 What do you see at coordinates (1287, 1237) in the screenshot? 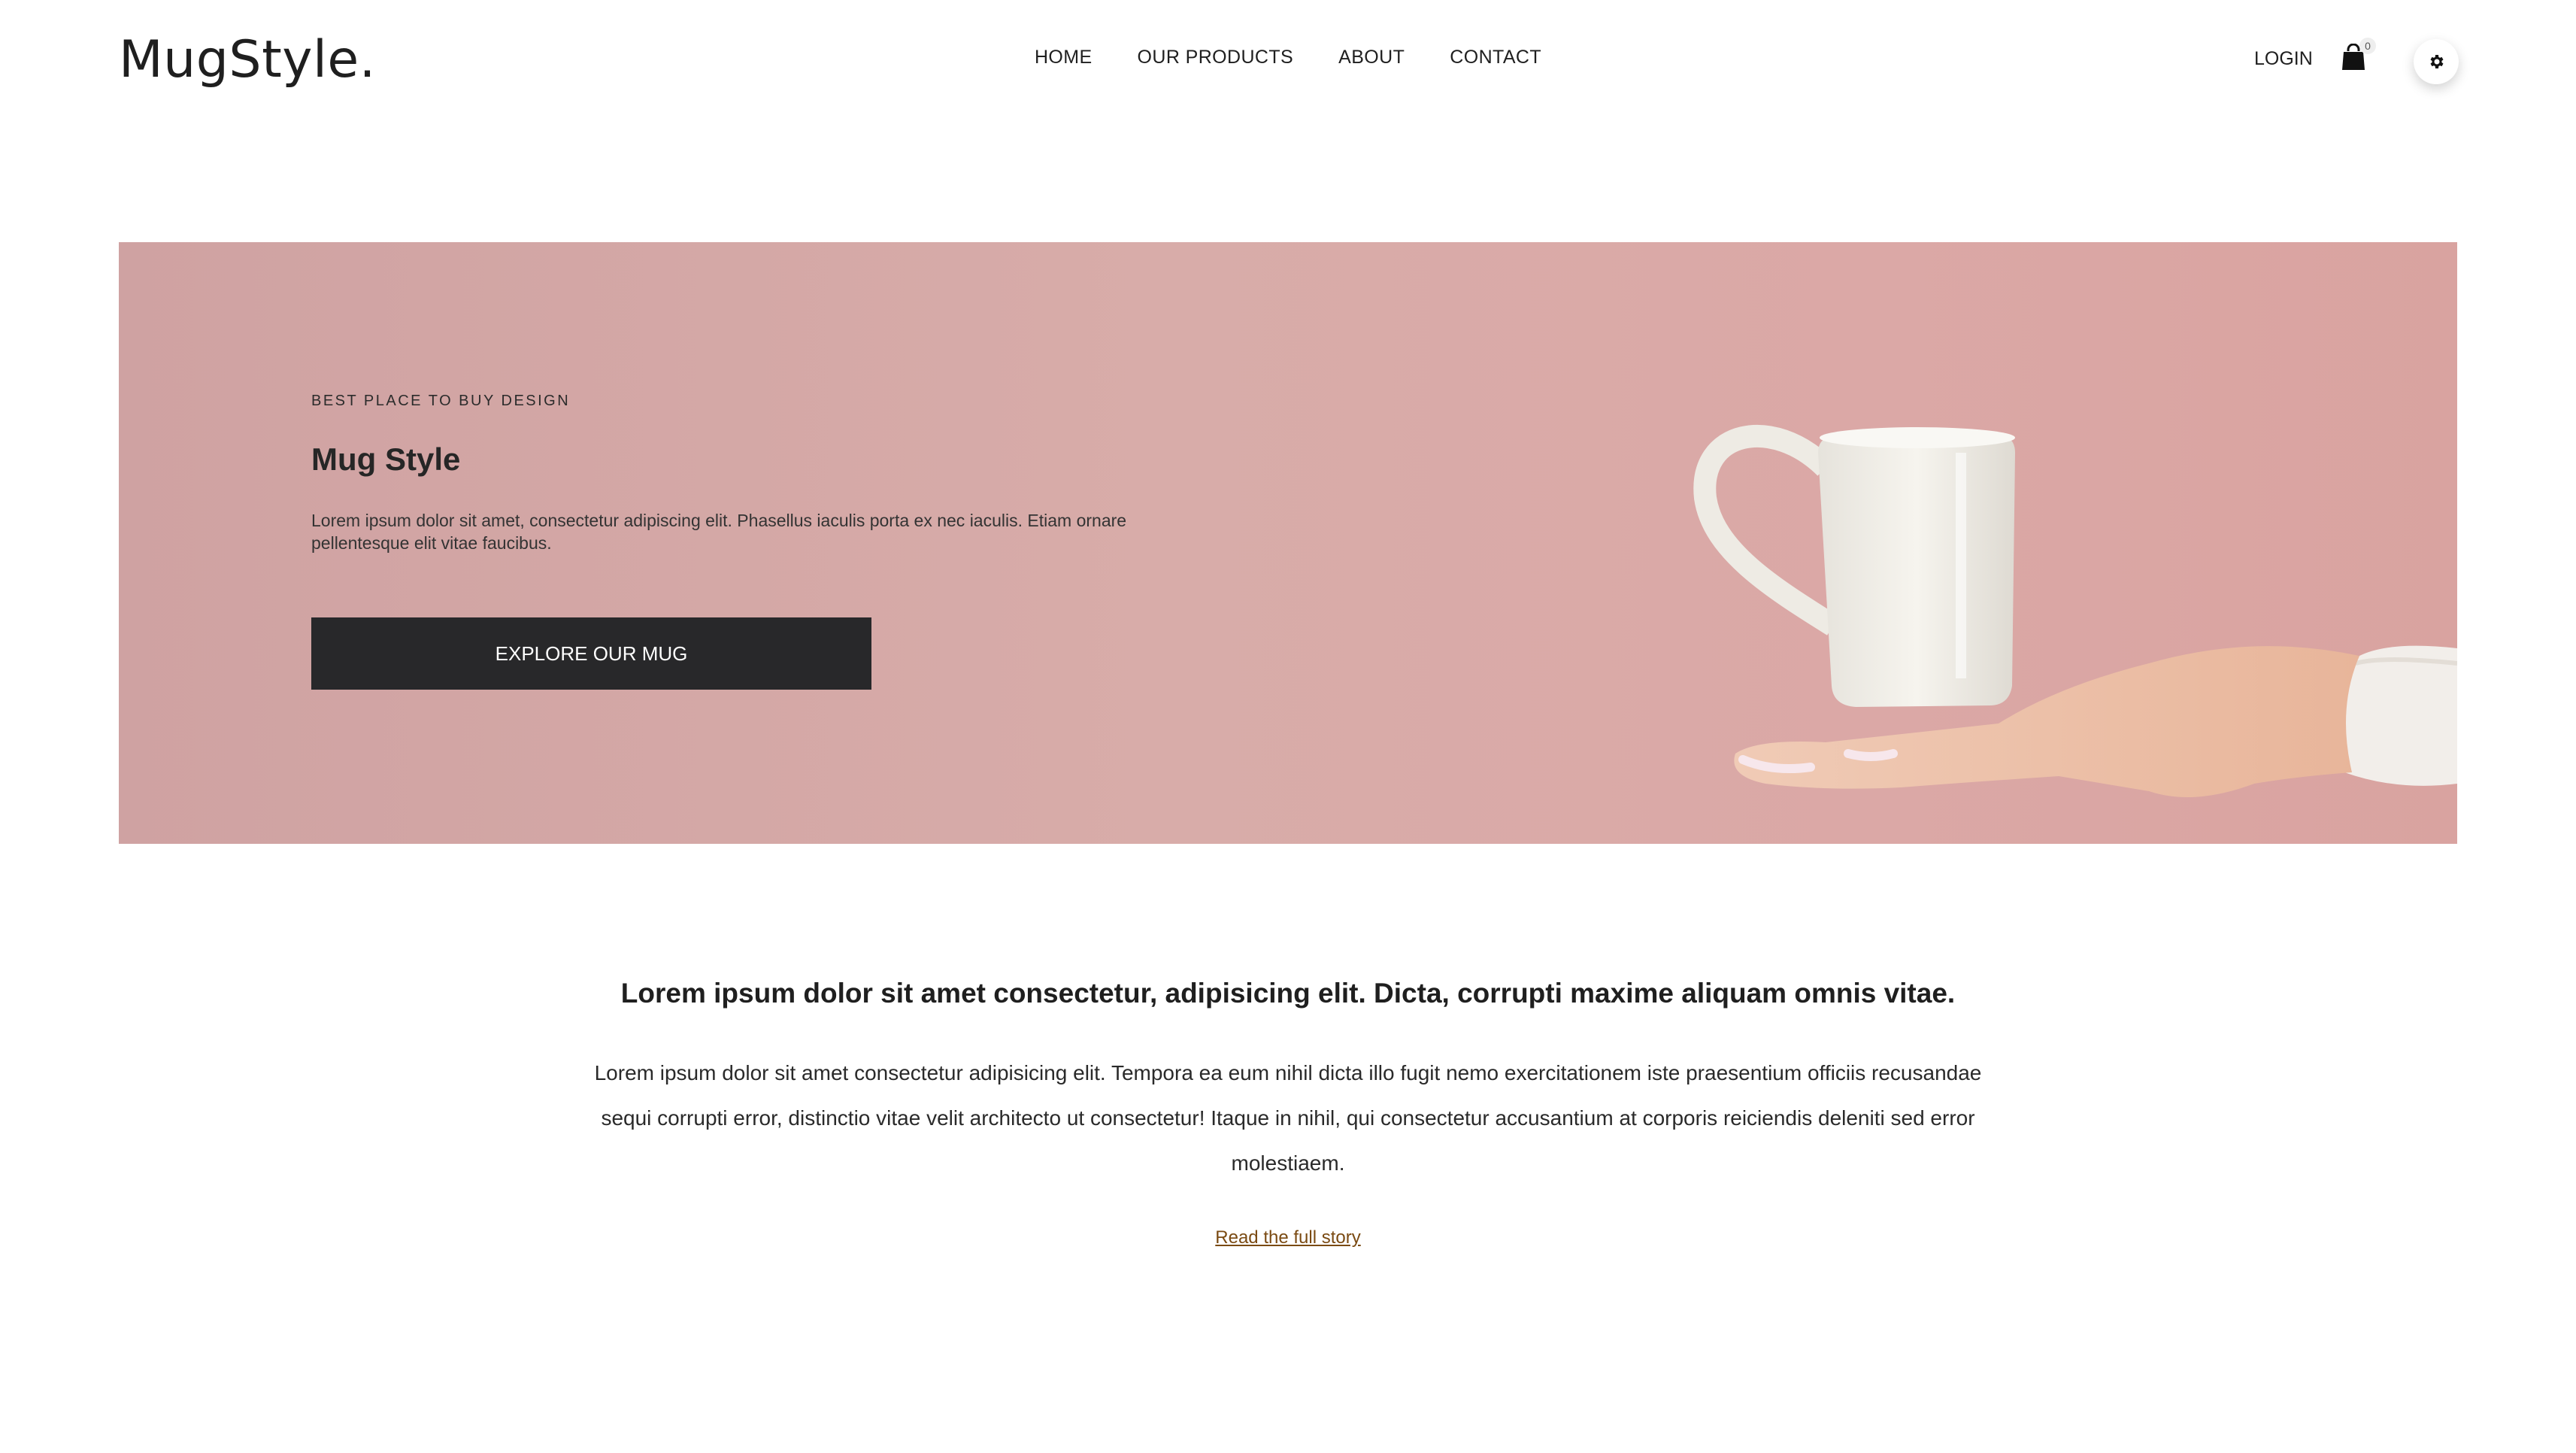
I see `read-full-story-link: Read the full story` at bounding box center [1287, 1237].